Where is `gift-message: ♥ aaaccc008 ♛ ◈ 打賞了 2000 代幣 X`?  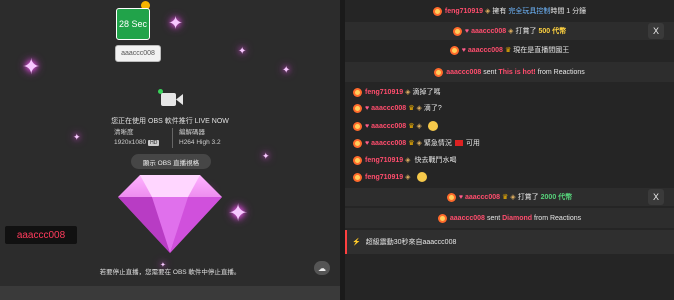 gift-message: ♥ aaaccc008 ♛ ◈ 打賞了 2000 代幣 X is located at coordinates (509, 197).